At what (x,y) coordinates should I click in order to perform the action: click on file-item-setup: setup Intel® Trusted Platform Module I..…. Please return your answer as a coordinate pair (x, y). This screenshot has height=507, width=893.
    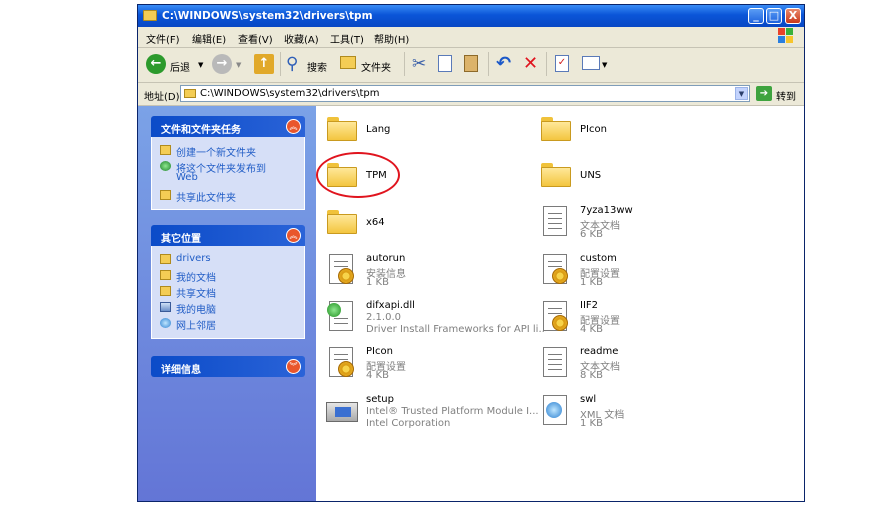
    Looking at the image, I should click on (439, 414).